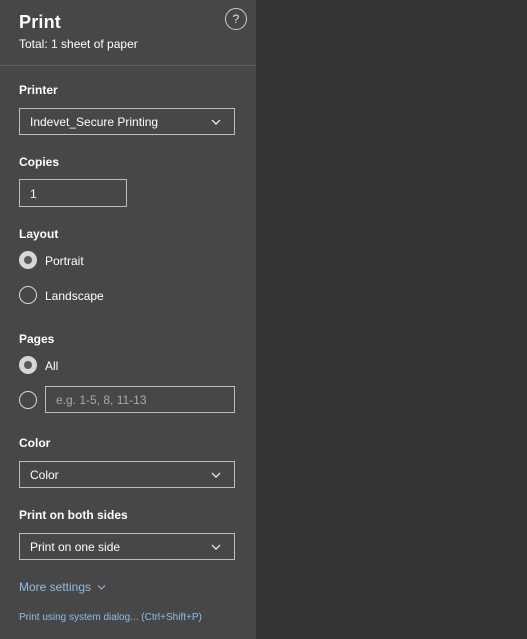  Describe the element at coordinates (28, 260) in the screenshot. I see `portrait-radio` at that location.